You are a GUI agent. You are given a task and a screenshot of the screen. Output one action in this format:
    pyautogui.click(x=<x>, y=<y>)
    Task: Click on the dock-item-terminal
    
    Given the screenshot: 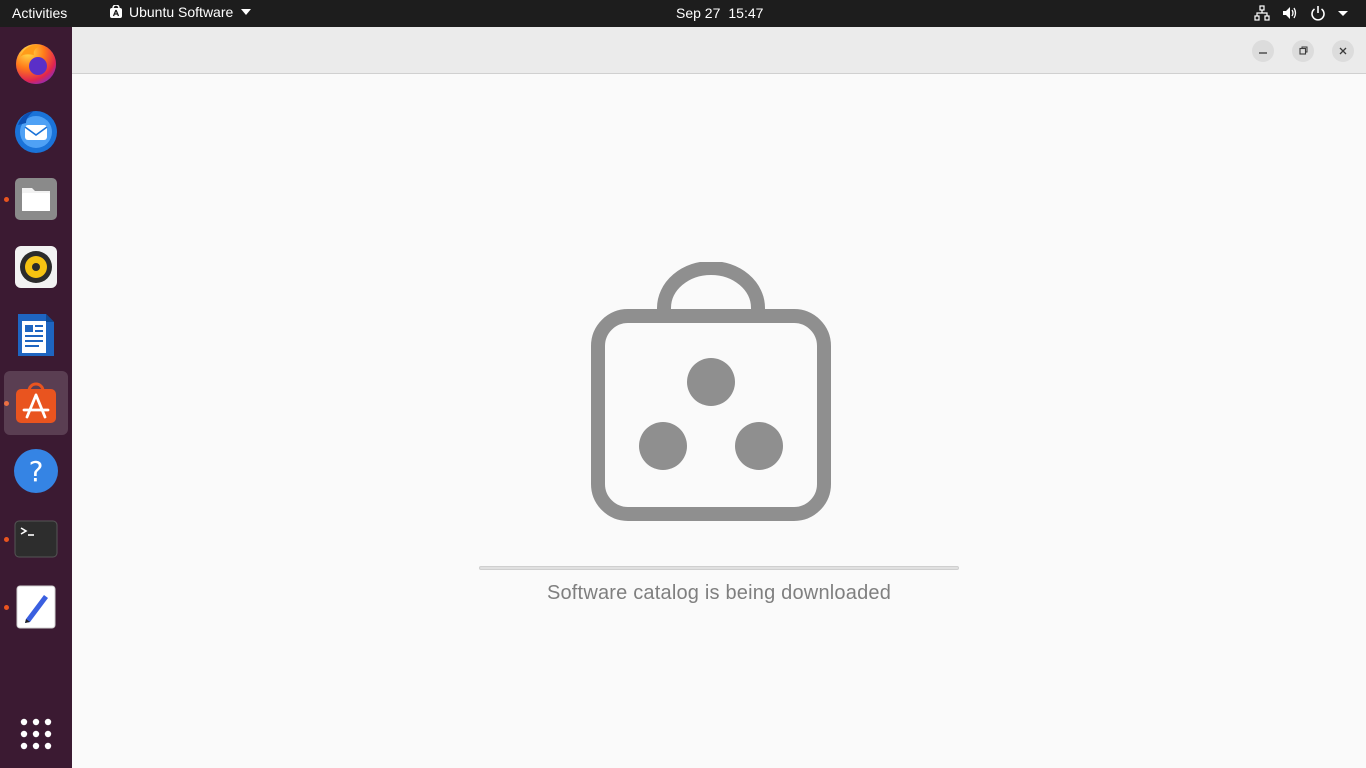 What is the action you would take?
    pyautogui.click(x=36, y=539)
    